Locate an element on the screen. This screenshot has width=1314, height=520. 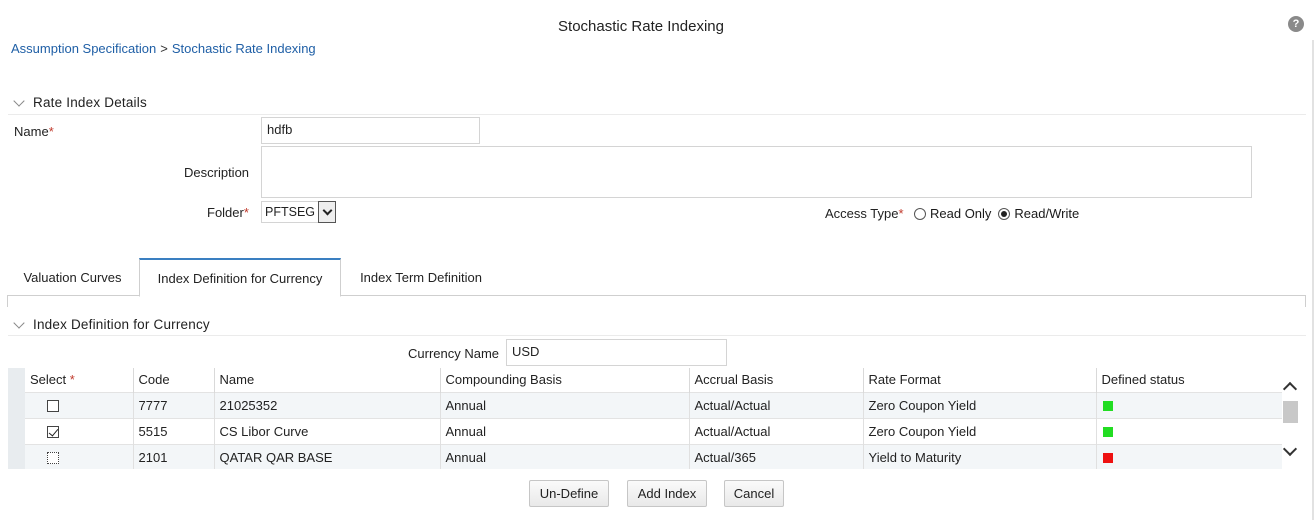
read-only-label: Read Only is located at coordinates (961, 213).